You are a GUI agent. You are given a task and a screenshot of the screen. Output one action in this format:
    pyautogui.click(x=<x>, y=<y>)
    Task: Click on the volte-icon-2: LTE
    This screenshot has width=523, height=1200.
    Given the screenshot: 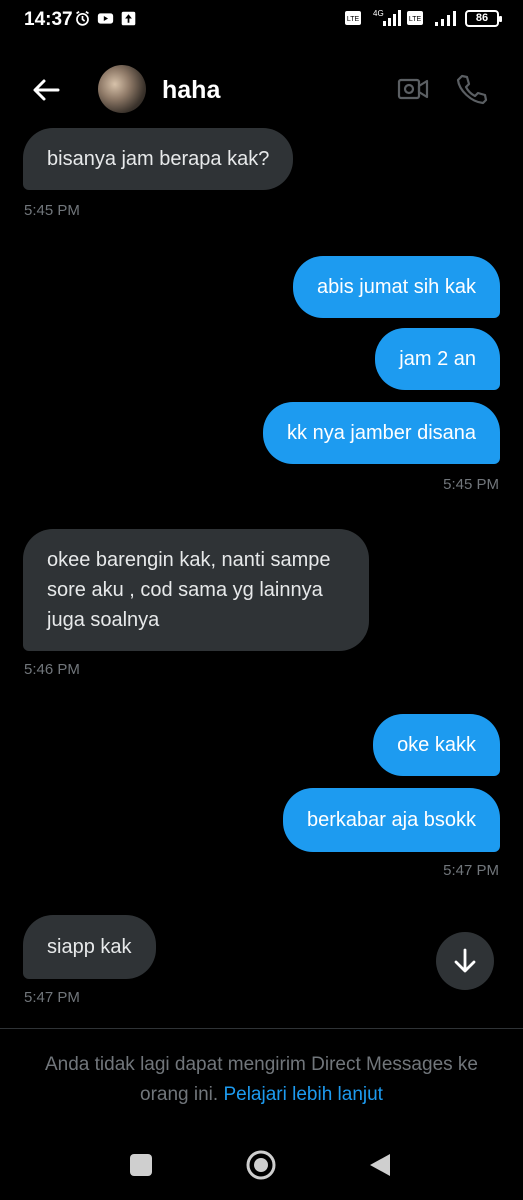 What is the action you would take?
    pyautogui.click(x=415, y=18)
    